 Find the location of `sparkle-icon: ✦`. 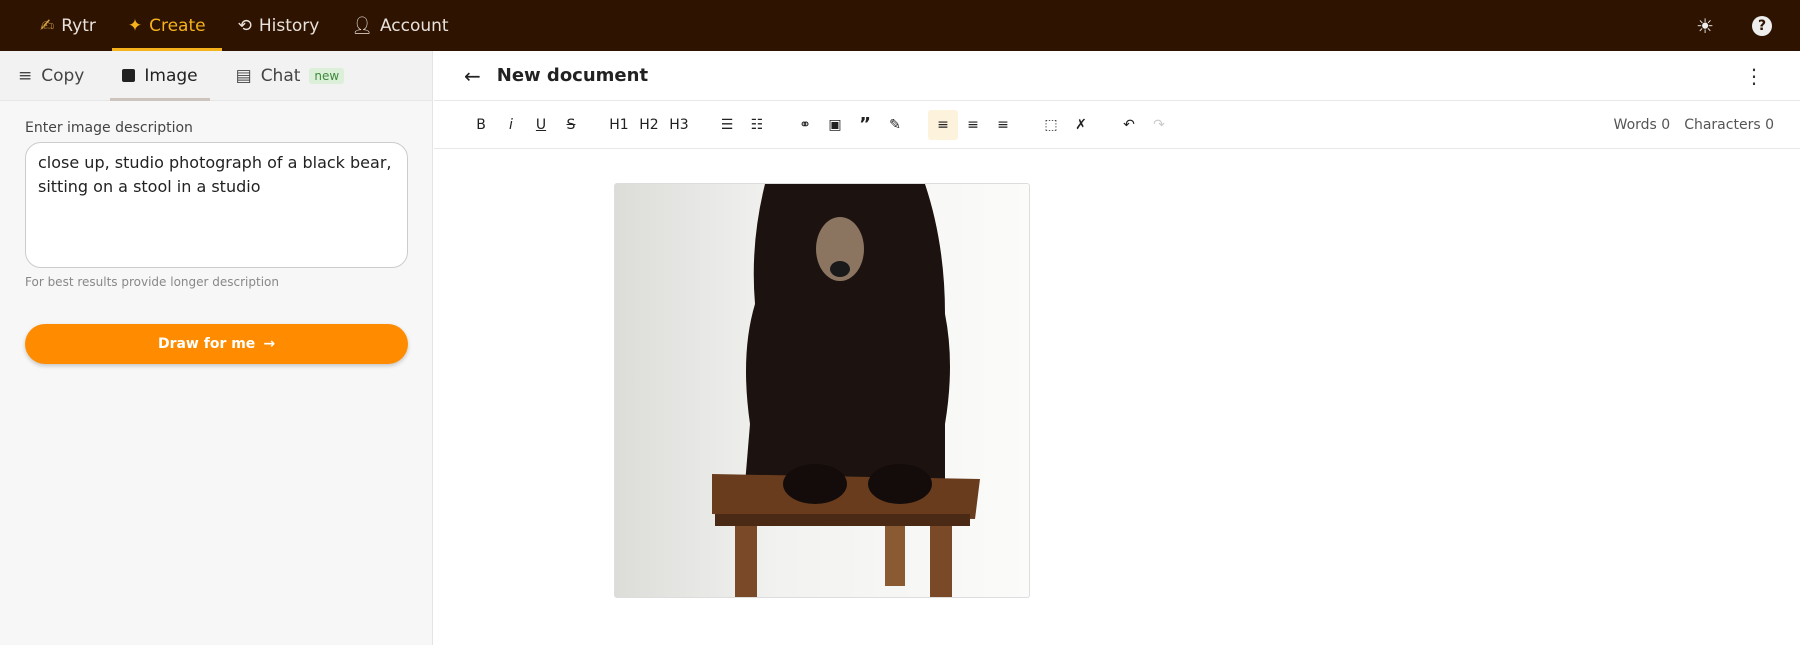

sparkle-icon: ✦ is located at coordinates (135, 25).